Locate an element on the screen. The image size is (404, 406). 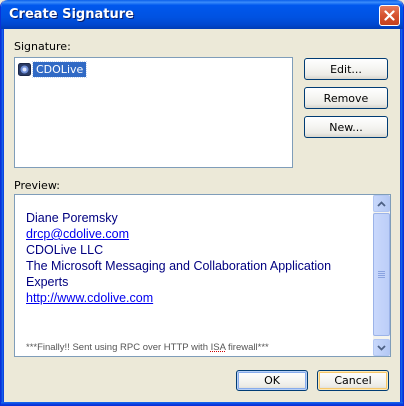
preview-scrollbar is located at coordinates (381, 275).